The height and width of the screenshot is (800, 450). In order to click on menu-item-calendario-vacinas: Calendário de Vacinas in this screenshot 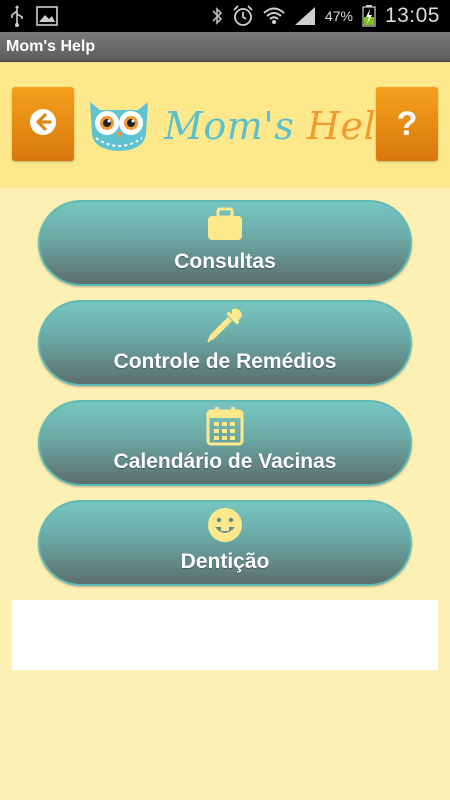, I will do `click(225, 443)`.